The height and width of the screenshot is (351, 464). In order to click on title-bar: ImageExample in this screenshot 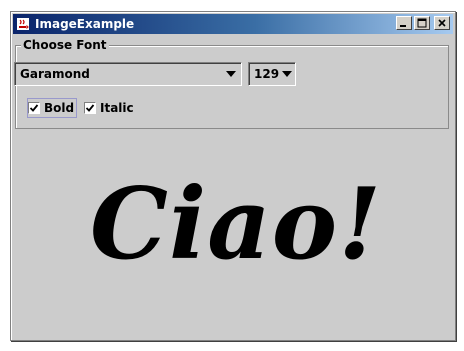, I will do `click(233, 24)`.